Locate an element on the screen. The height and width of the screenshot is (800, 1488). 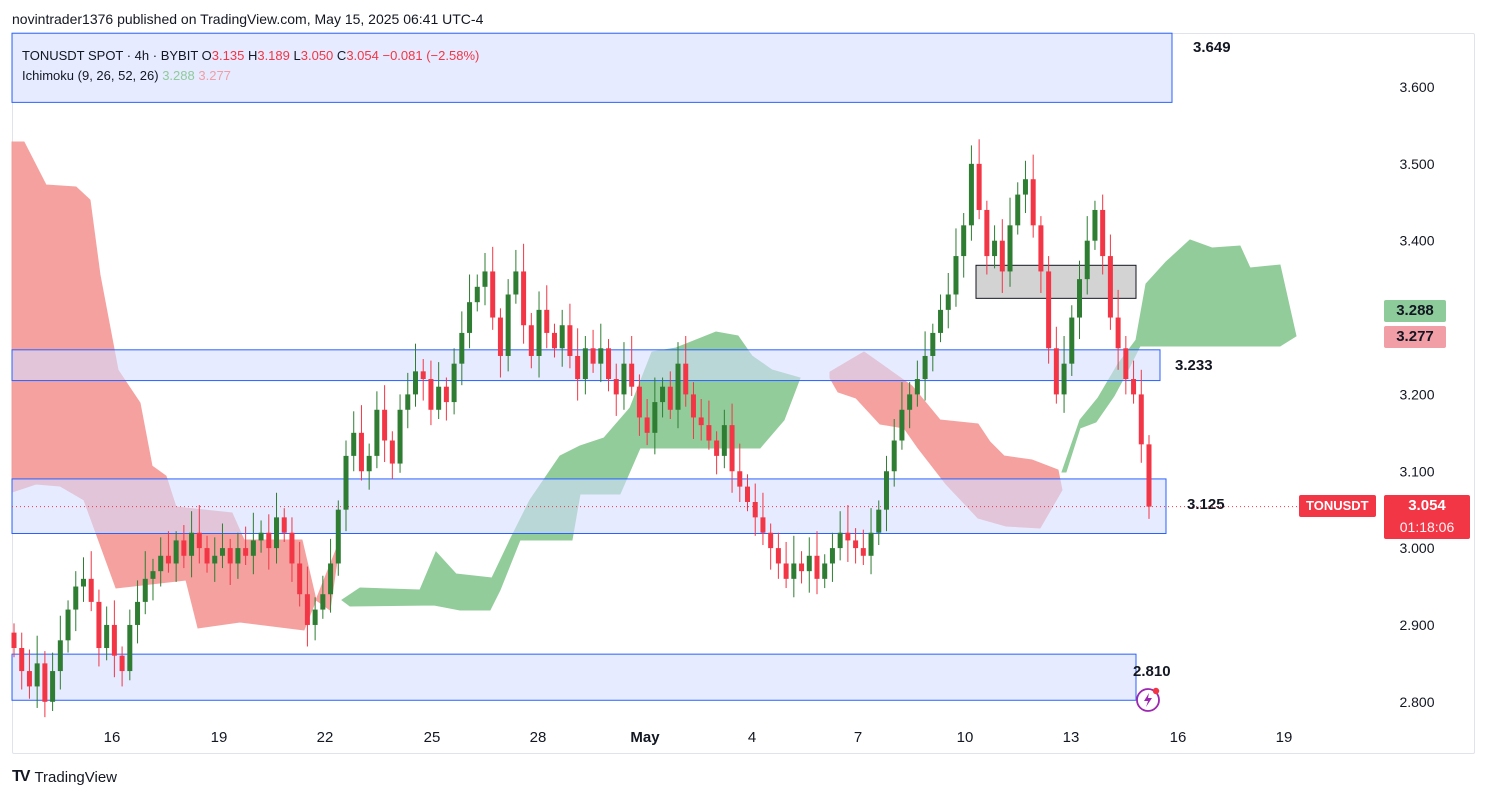
tradingview-brand: TradingView is located at coordinates (75, 777).